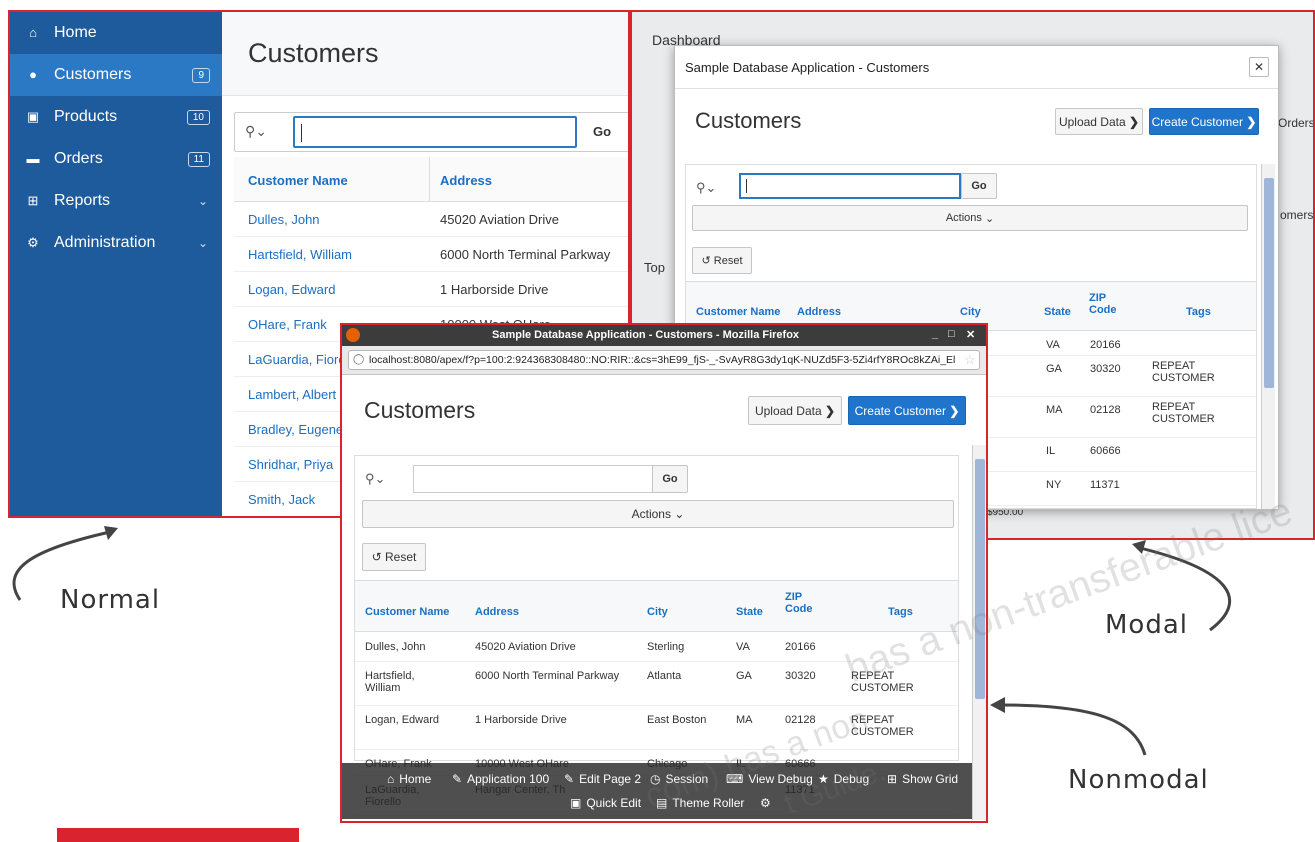 This screenshot has width=1315, height=842. Describe the element at coordinates (765, 803) in the screenshot. I see `dev-settings-button: ⚙` at that location.